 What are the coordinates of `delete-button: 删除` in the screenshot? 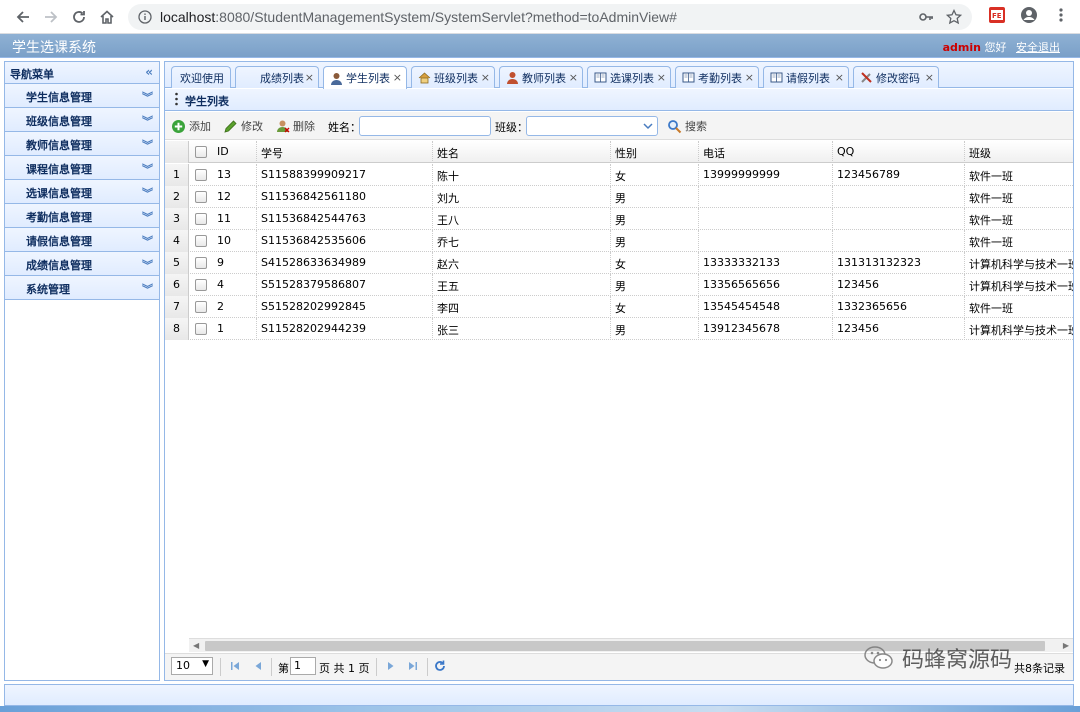 It's located at (295, 126).